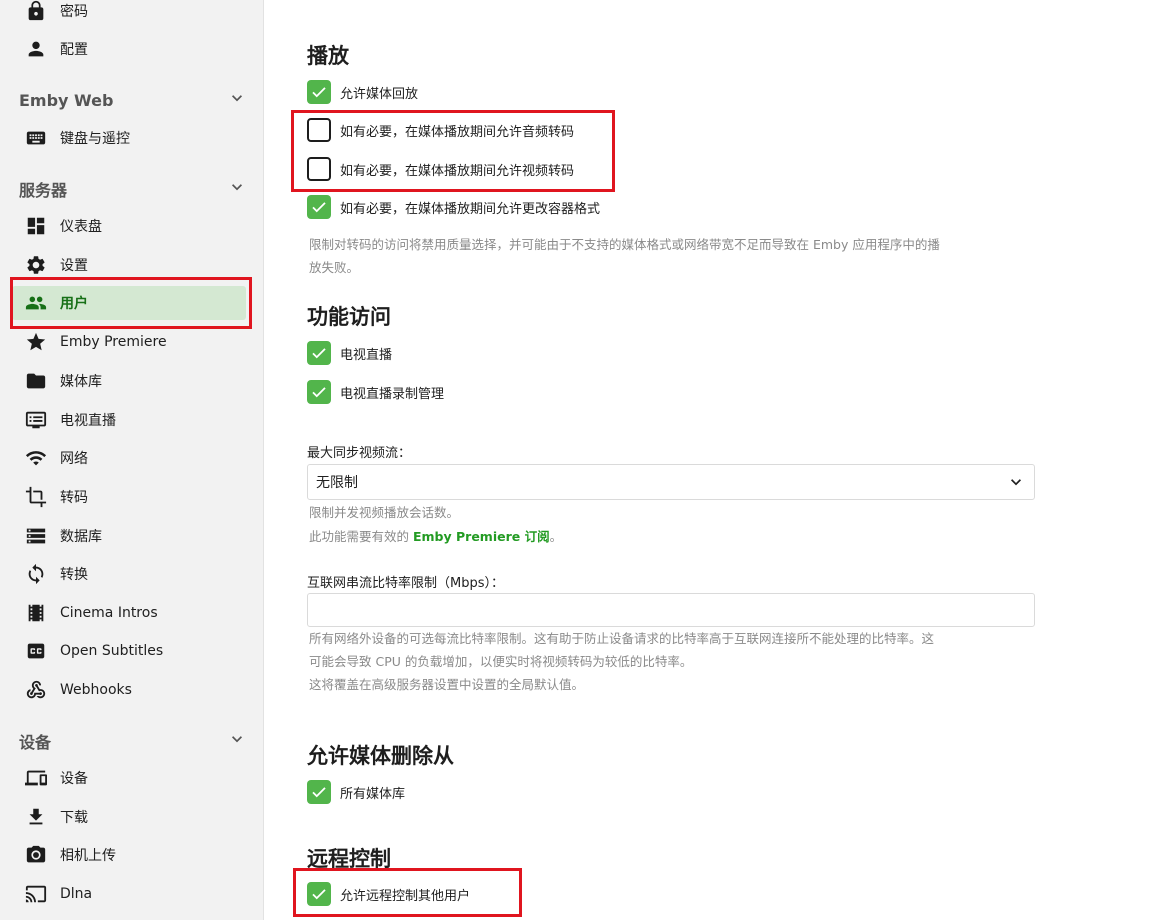 The image size is (1152, 920). Describe the element at coordinates (379, 94) in the screenshot. I see `checkbox-label: 允许媒体回放` at that location.